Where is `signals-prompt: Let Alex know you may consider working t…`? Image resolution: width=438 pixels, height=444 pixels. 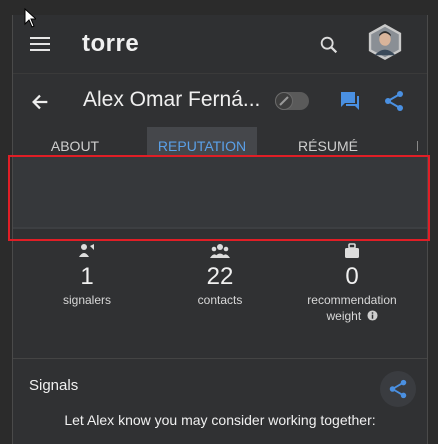 signals-prompt: Let Alex know you may consider working t… is located at coordinates (220, 420).